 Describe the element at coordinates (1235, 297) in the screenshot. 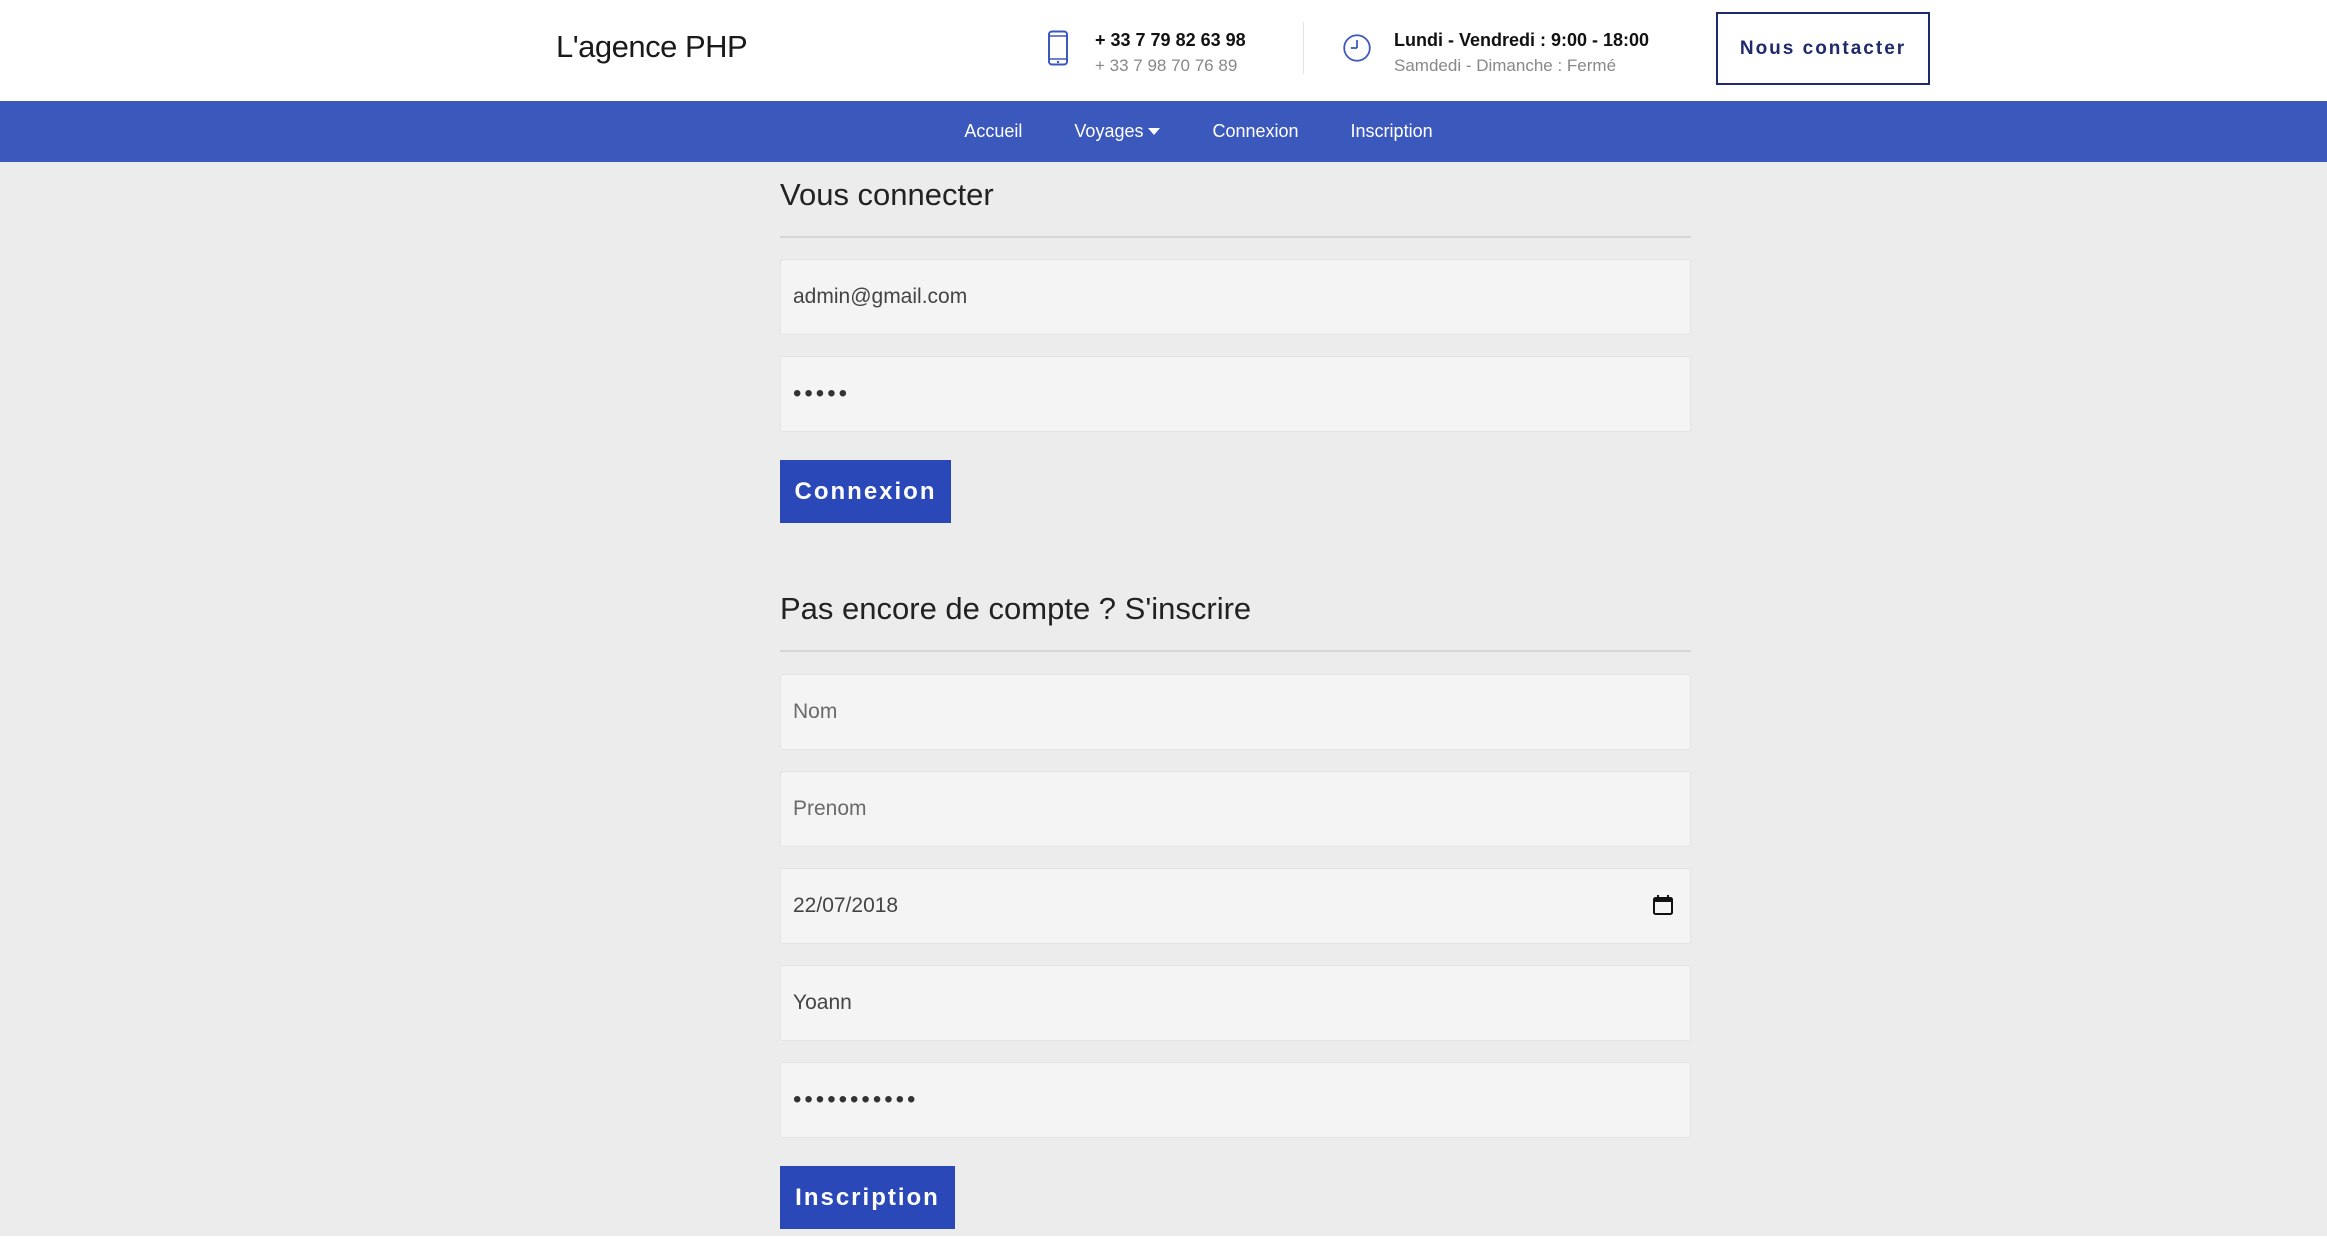

I see `email-field: admin@gmail.com` at that location.